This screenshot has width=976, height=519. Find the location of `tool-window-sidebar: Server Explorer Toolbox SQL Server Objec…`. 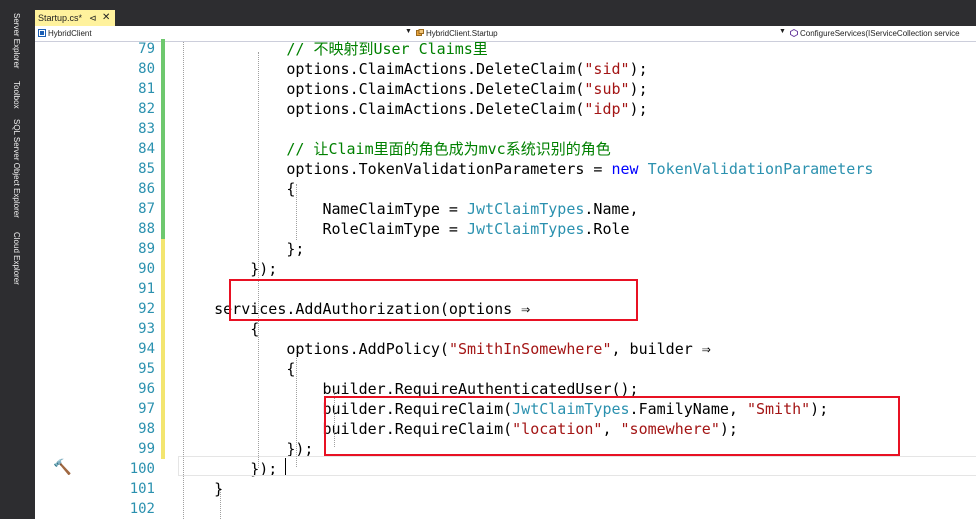

tool-window-sidebar: Server Explorer Toolbox SQL Server Objec… is located at coordinates (17, 262).